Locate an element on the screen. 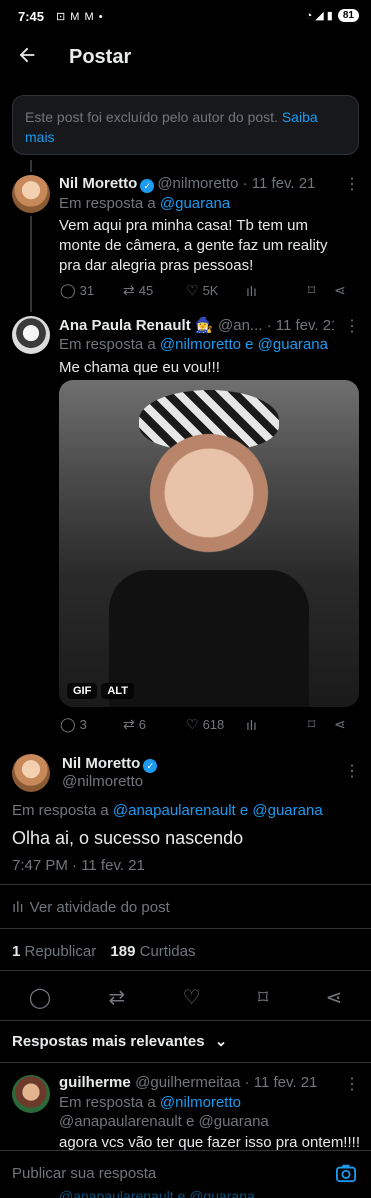 The image size is (371, 1198). like-button: ♡ 618 is located at coordinates (216, 724).